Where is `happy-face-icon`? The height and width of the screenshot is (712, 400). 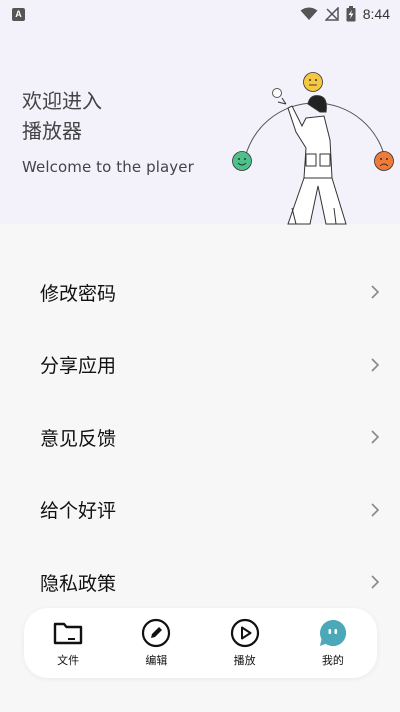
happy-face-icon is located at coordinates (242, 161).